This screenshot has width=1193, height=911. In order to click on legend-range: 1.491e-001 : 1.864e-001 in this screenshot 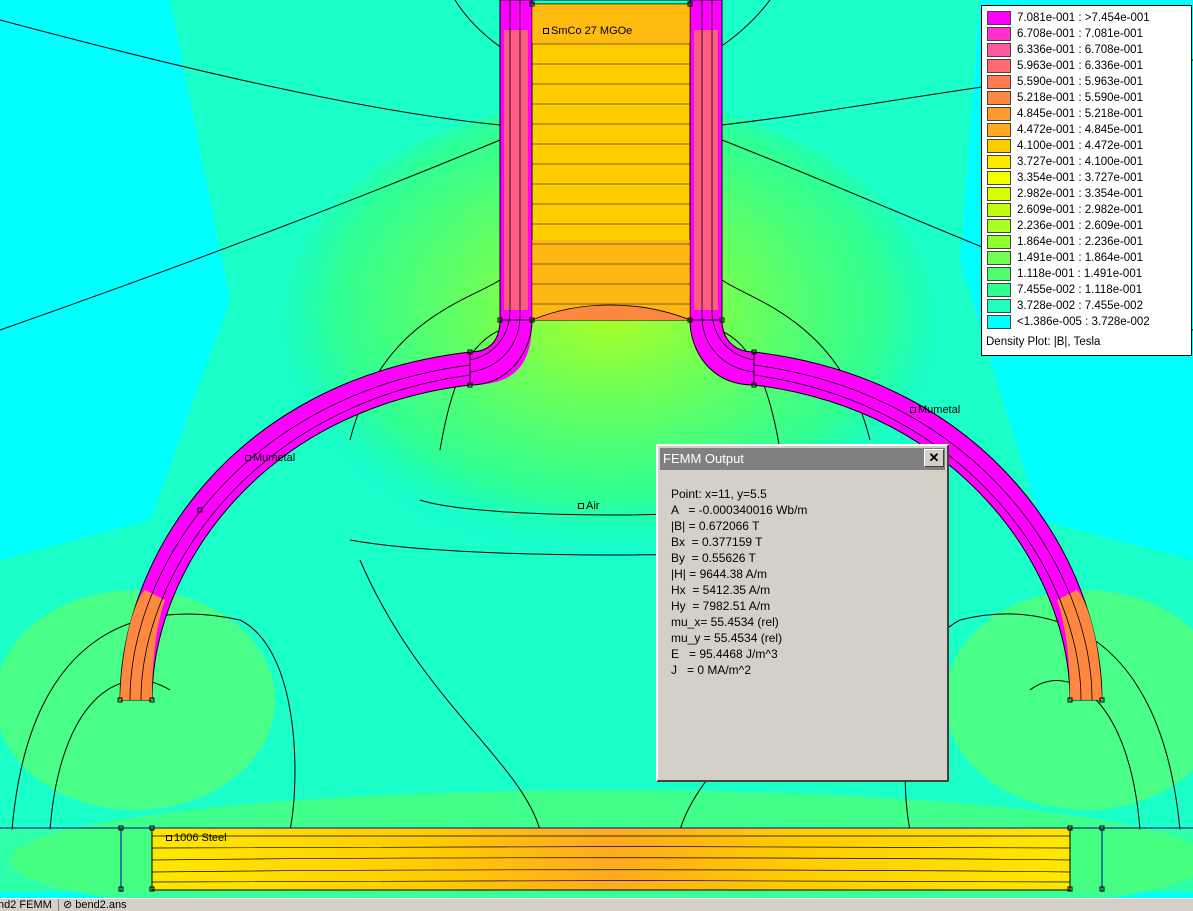, I will do `click(1080, 258)`.